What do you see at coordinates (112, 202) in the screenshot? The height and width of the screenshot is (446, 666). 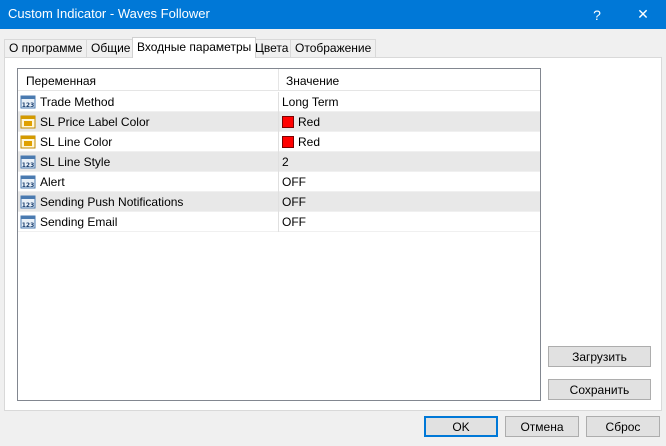 I see `parameter-name: Sending Push Notifications` at bounding box center [112, 202].